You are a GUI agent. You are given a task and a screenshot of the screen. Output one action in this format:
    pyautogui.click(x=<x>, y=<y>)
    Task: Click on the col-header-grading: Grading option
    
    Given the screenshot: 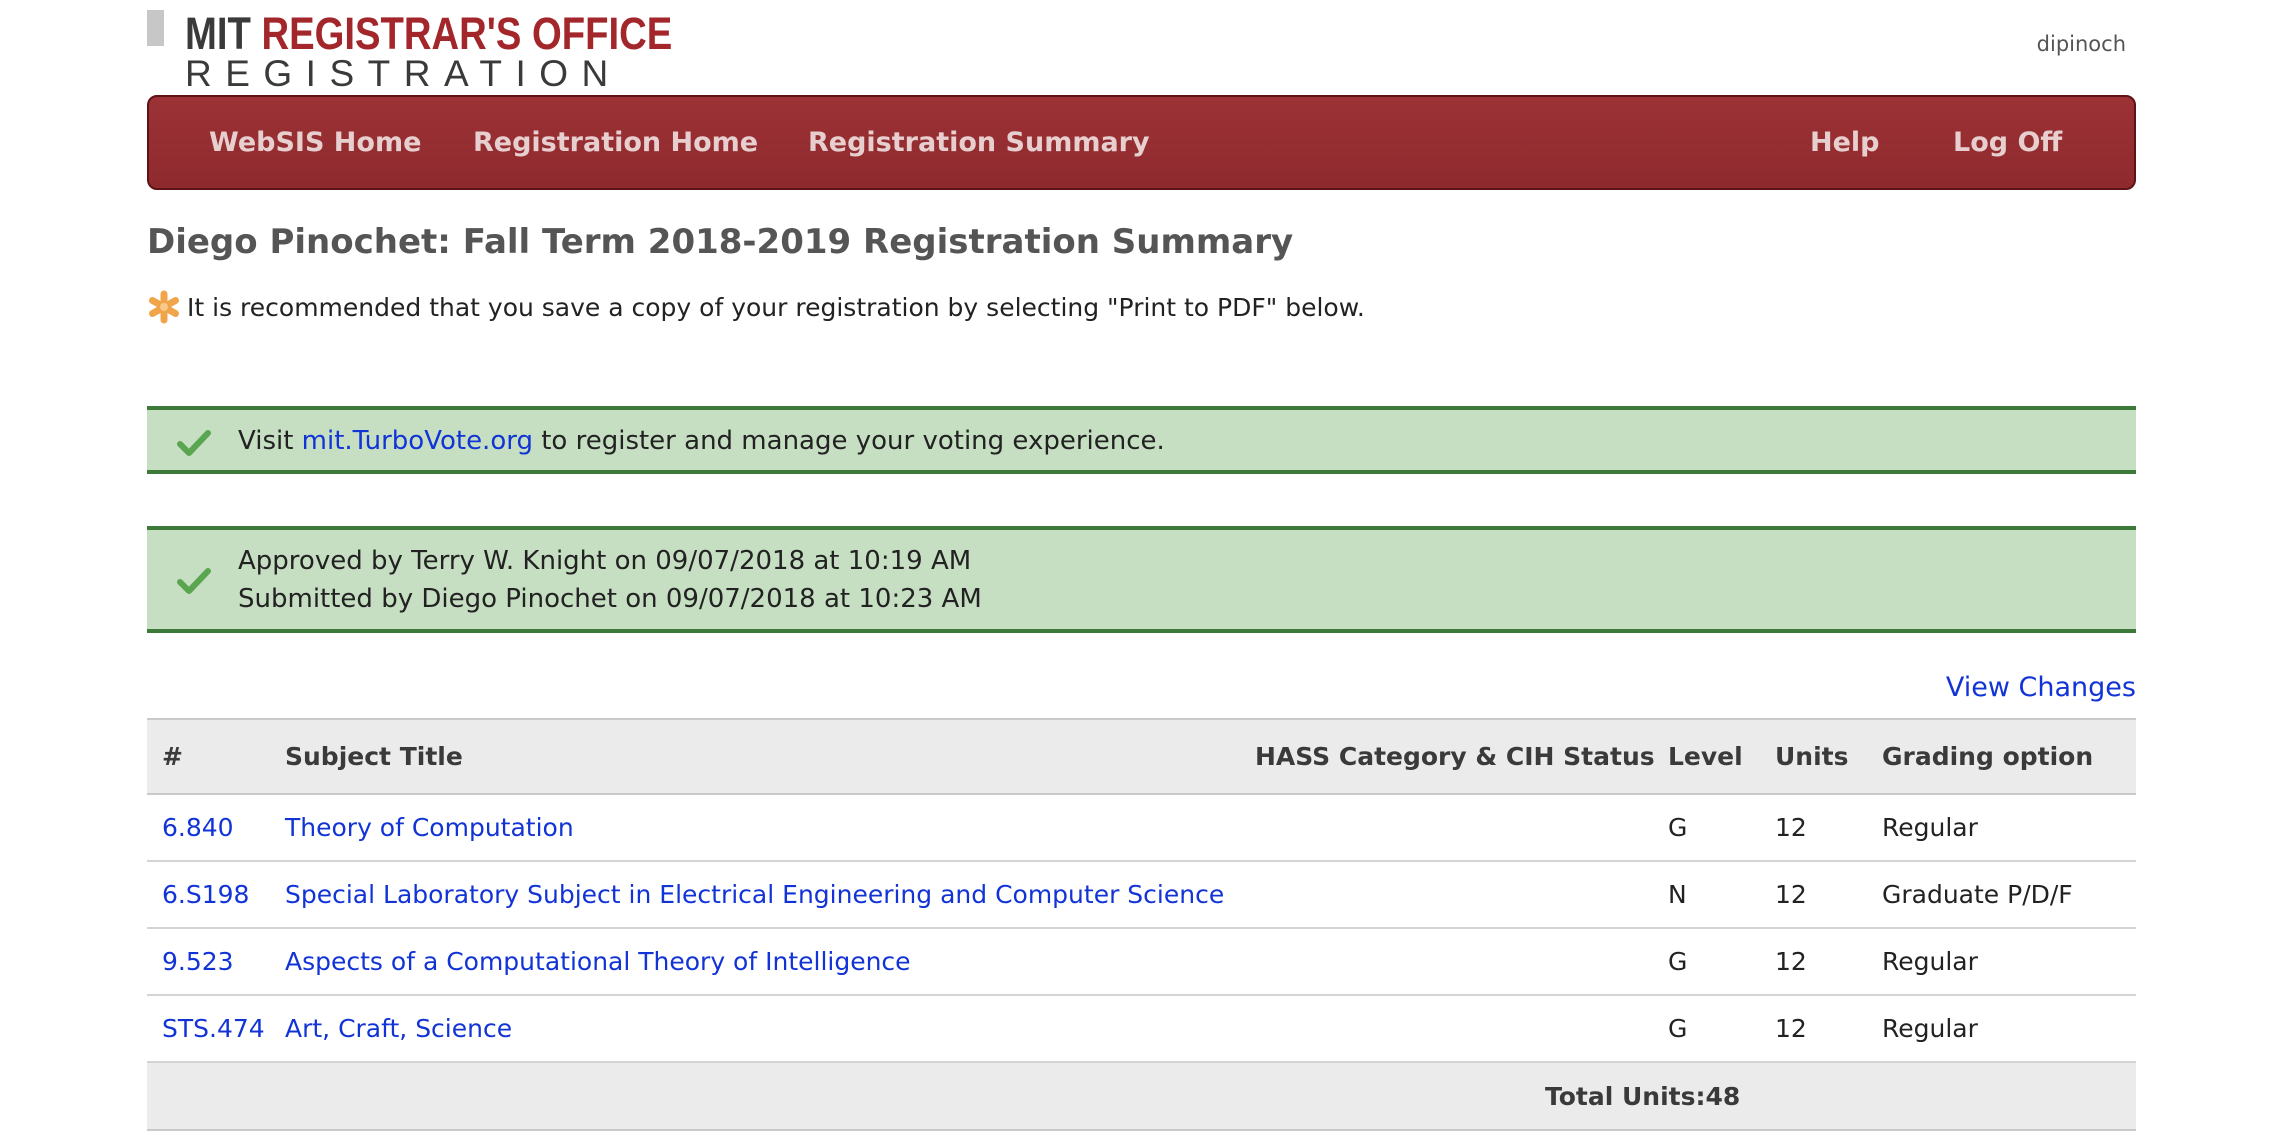 What is the action you would take?
    pyautogui.click(x=2009, y=756)
    